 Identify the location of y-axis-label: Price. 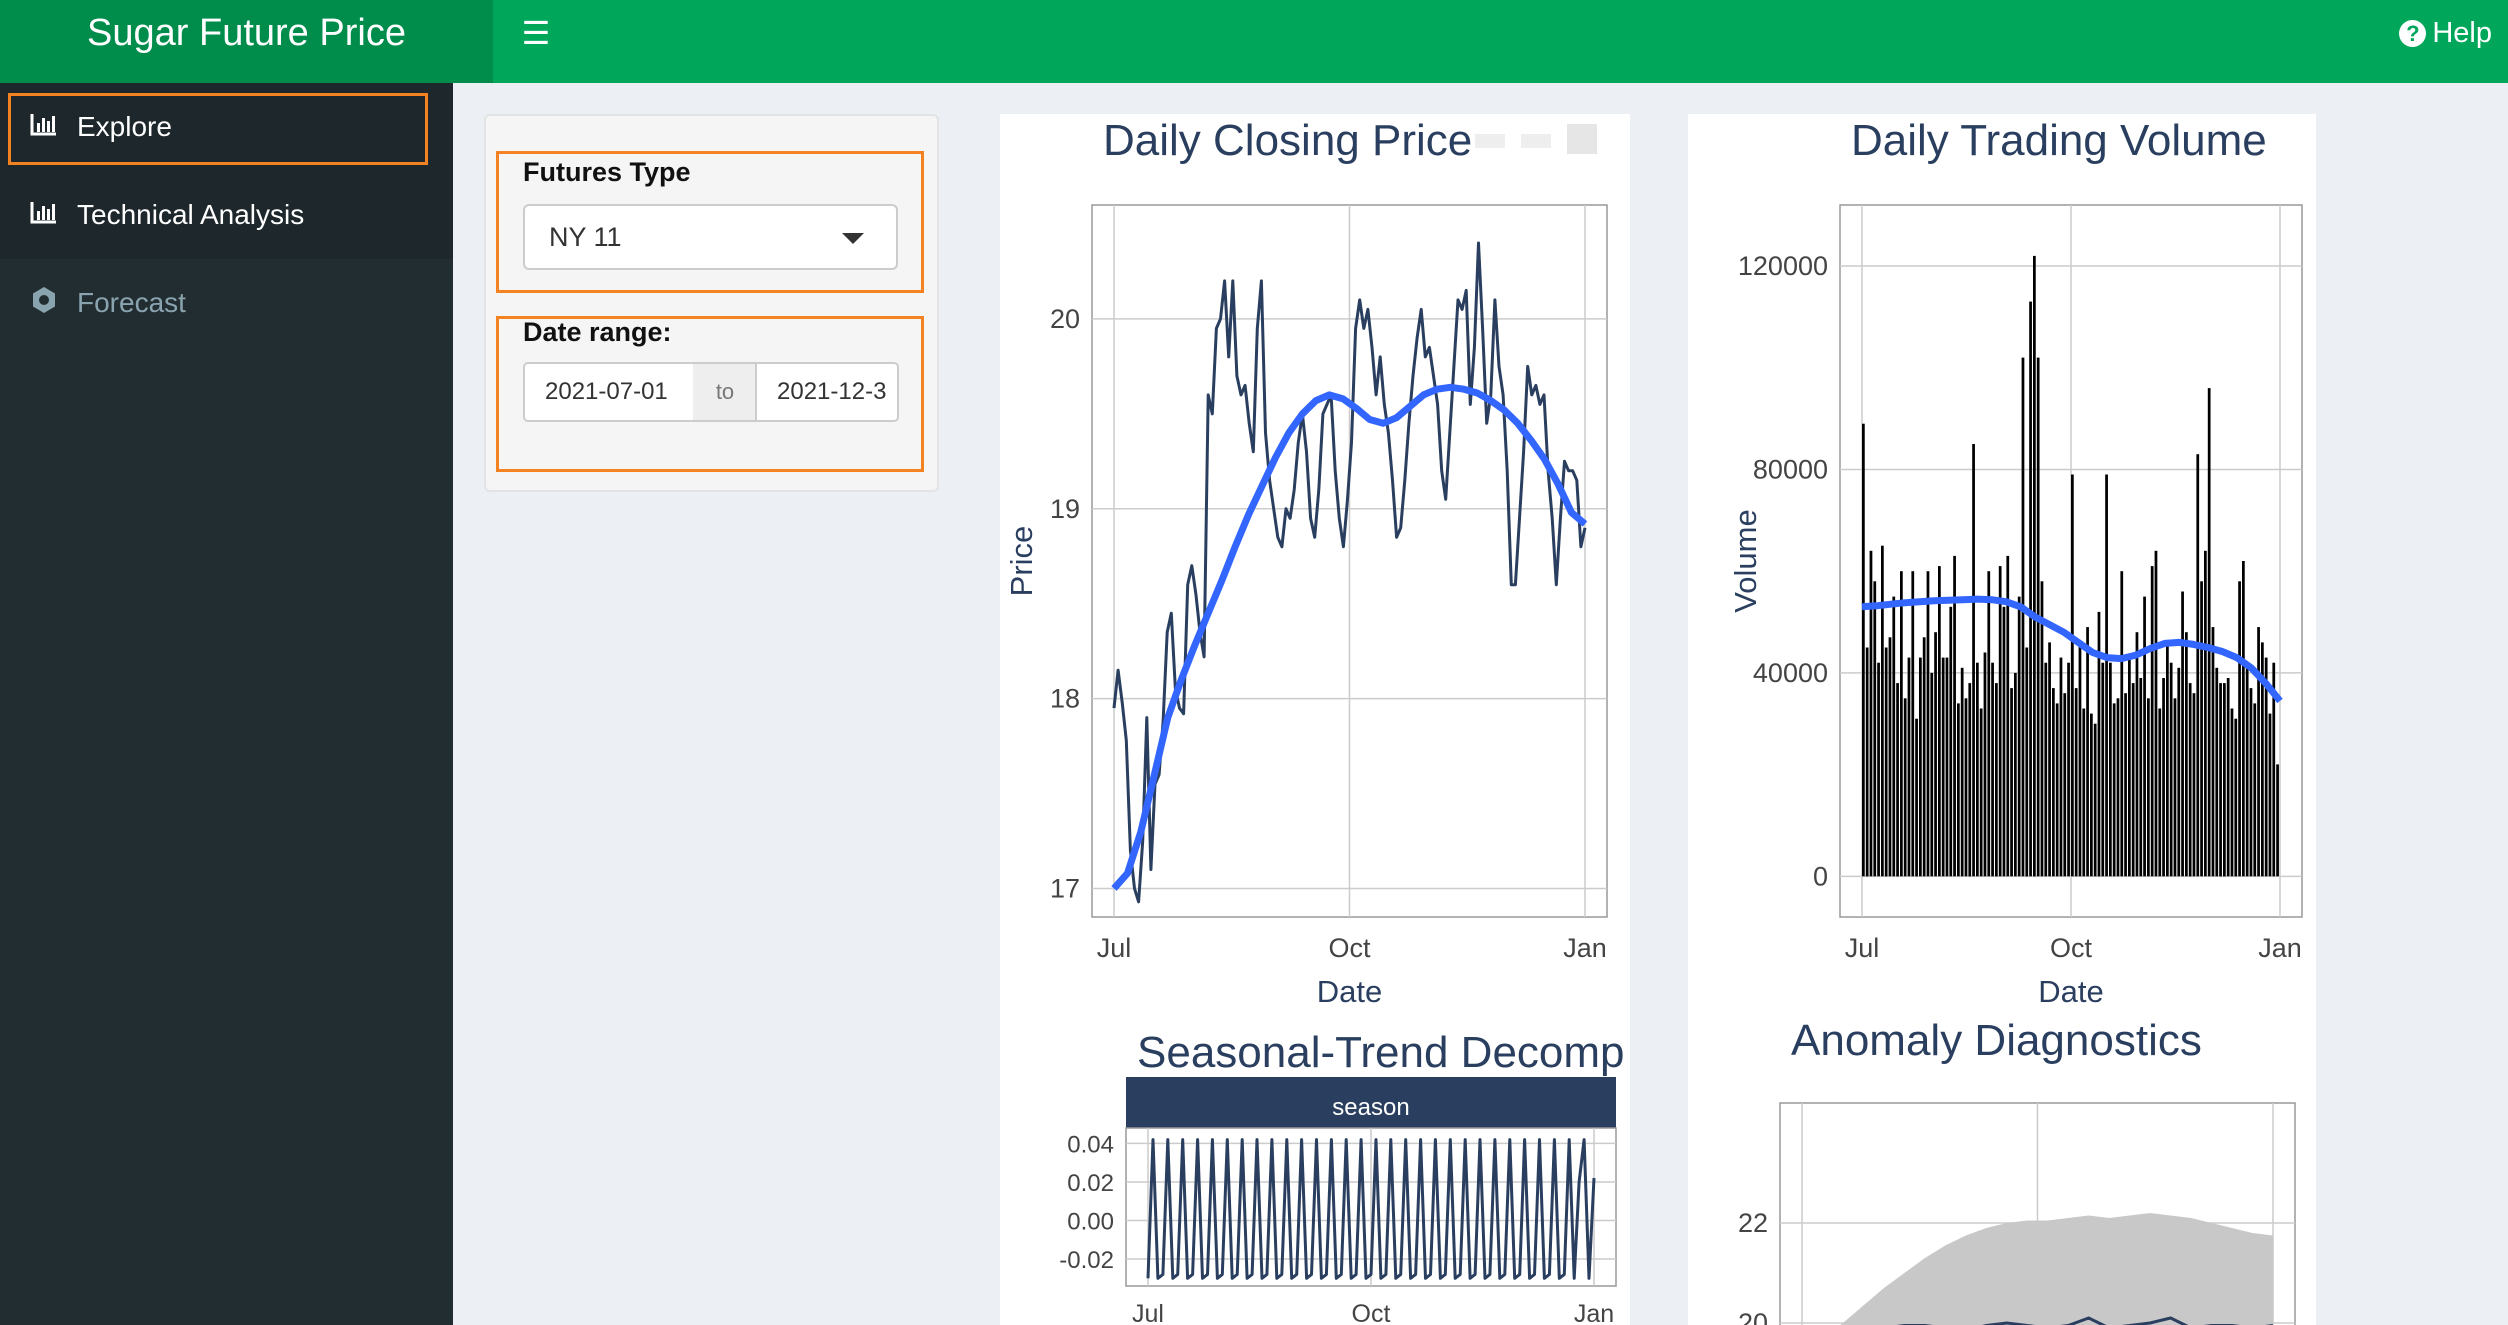
(1021, 561).